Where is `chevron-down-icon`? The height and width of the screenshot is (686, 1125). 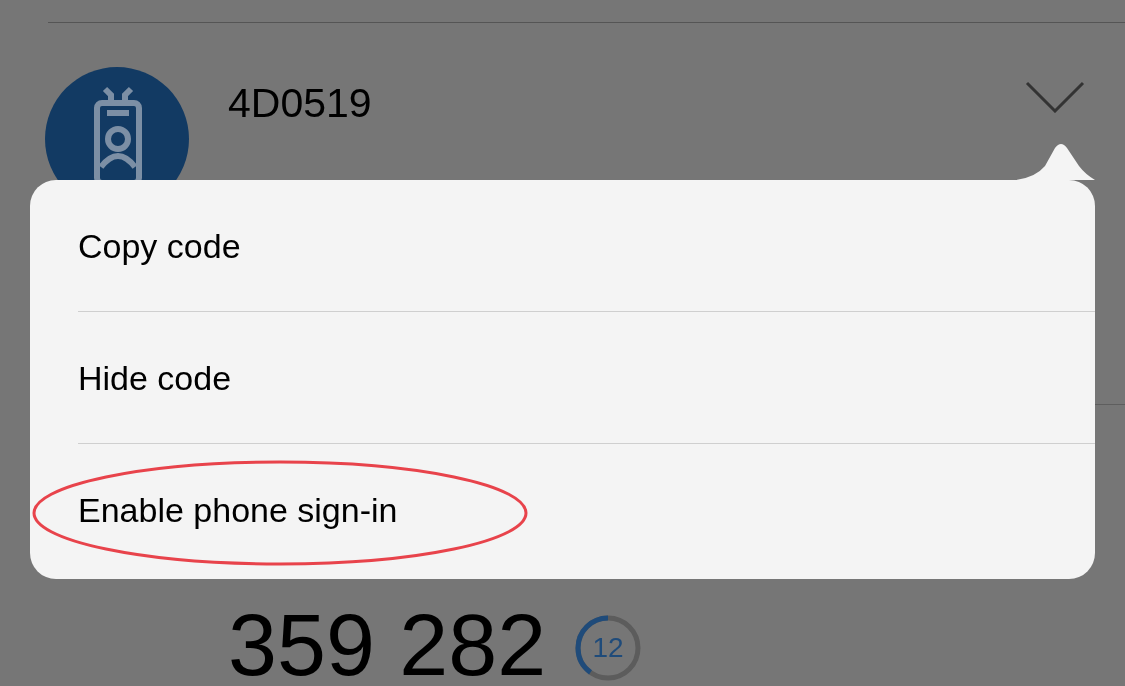
chevron-down-icon is located at coordinates (1055, 97).